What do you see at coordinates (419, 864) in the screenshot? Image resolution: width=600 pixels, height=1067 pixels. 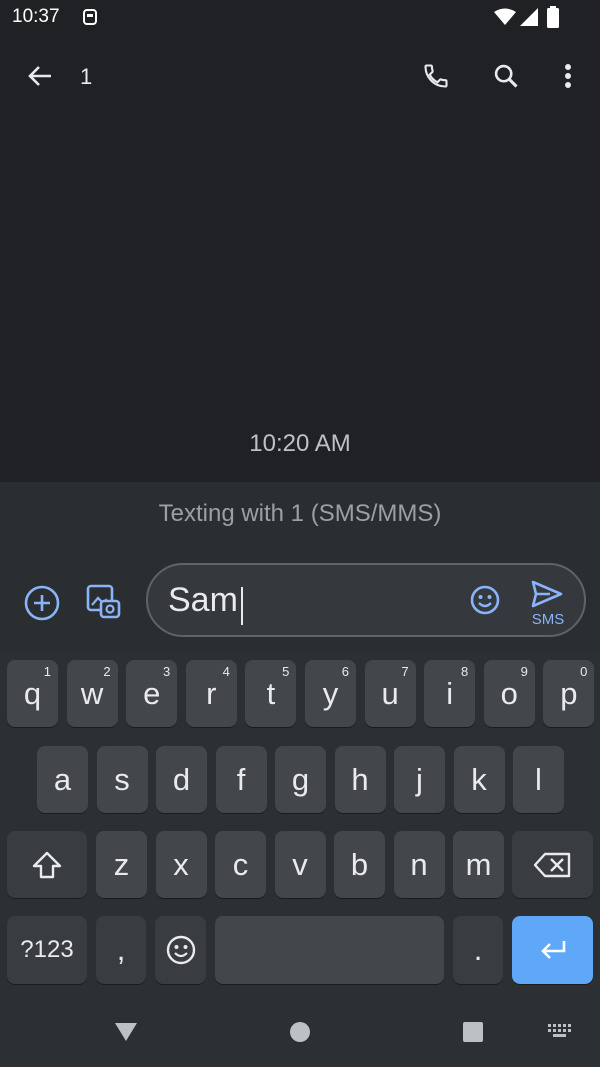 I see `key-n: n` at bounding box center [419, 864].